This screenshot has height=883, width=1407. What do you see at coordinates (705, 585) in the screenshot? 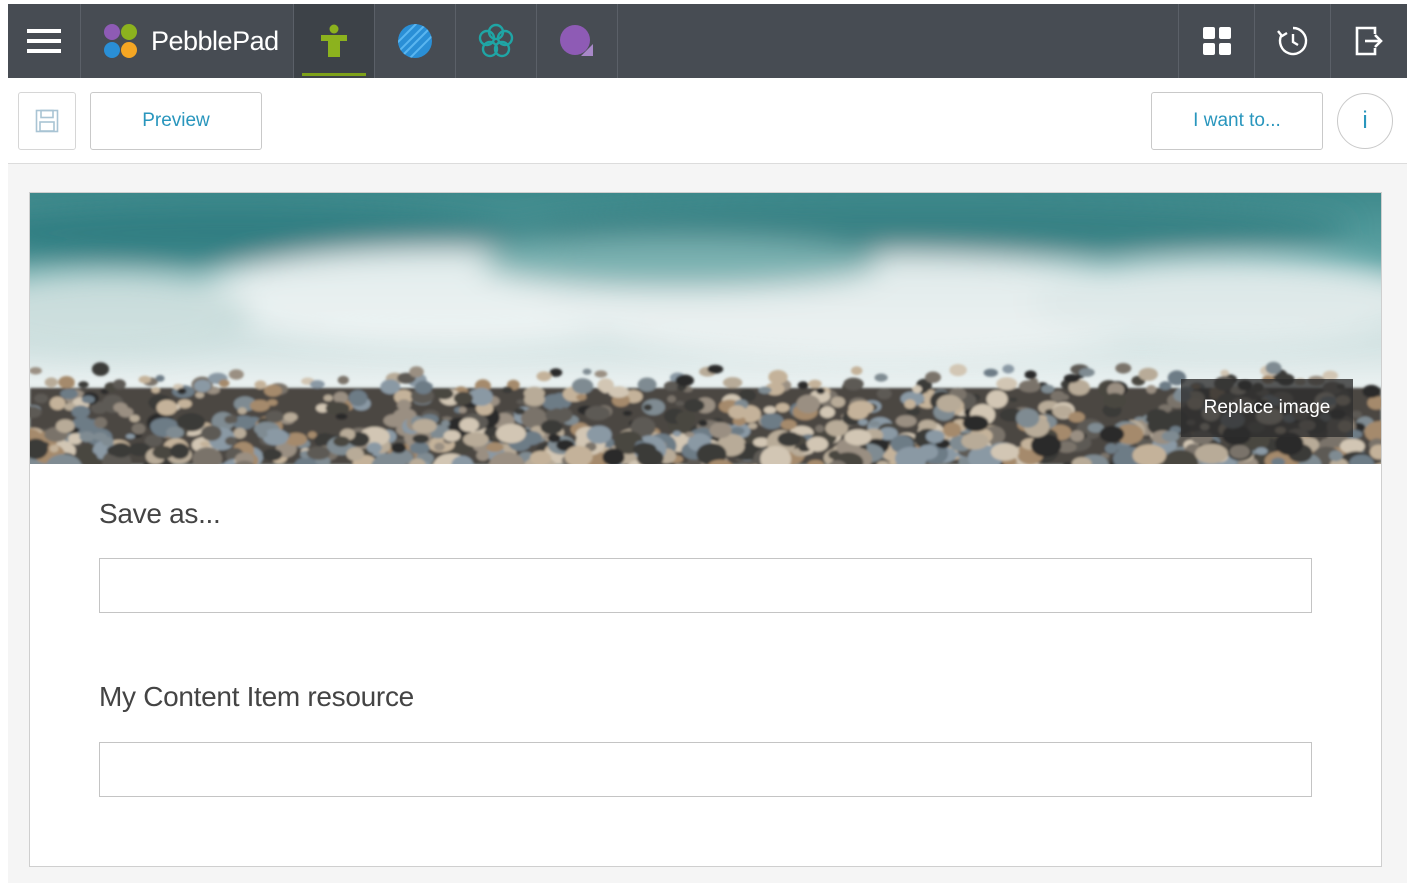
I see `save-as-input` at bounding box center [705, 585].